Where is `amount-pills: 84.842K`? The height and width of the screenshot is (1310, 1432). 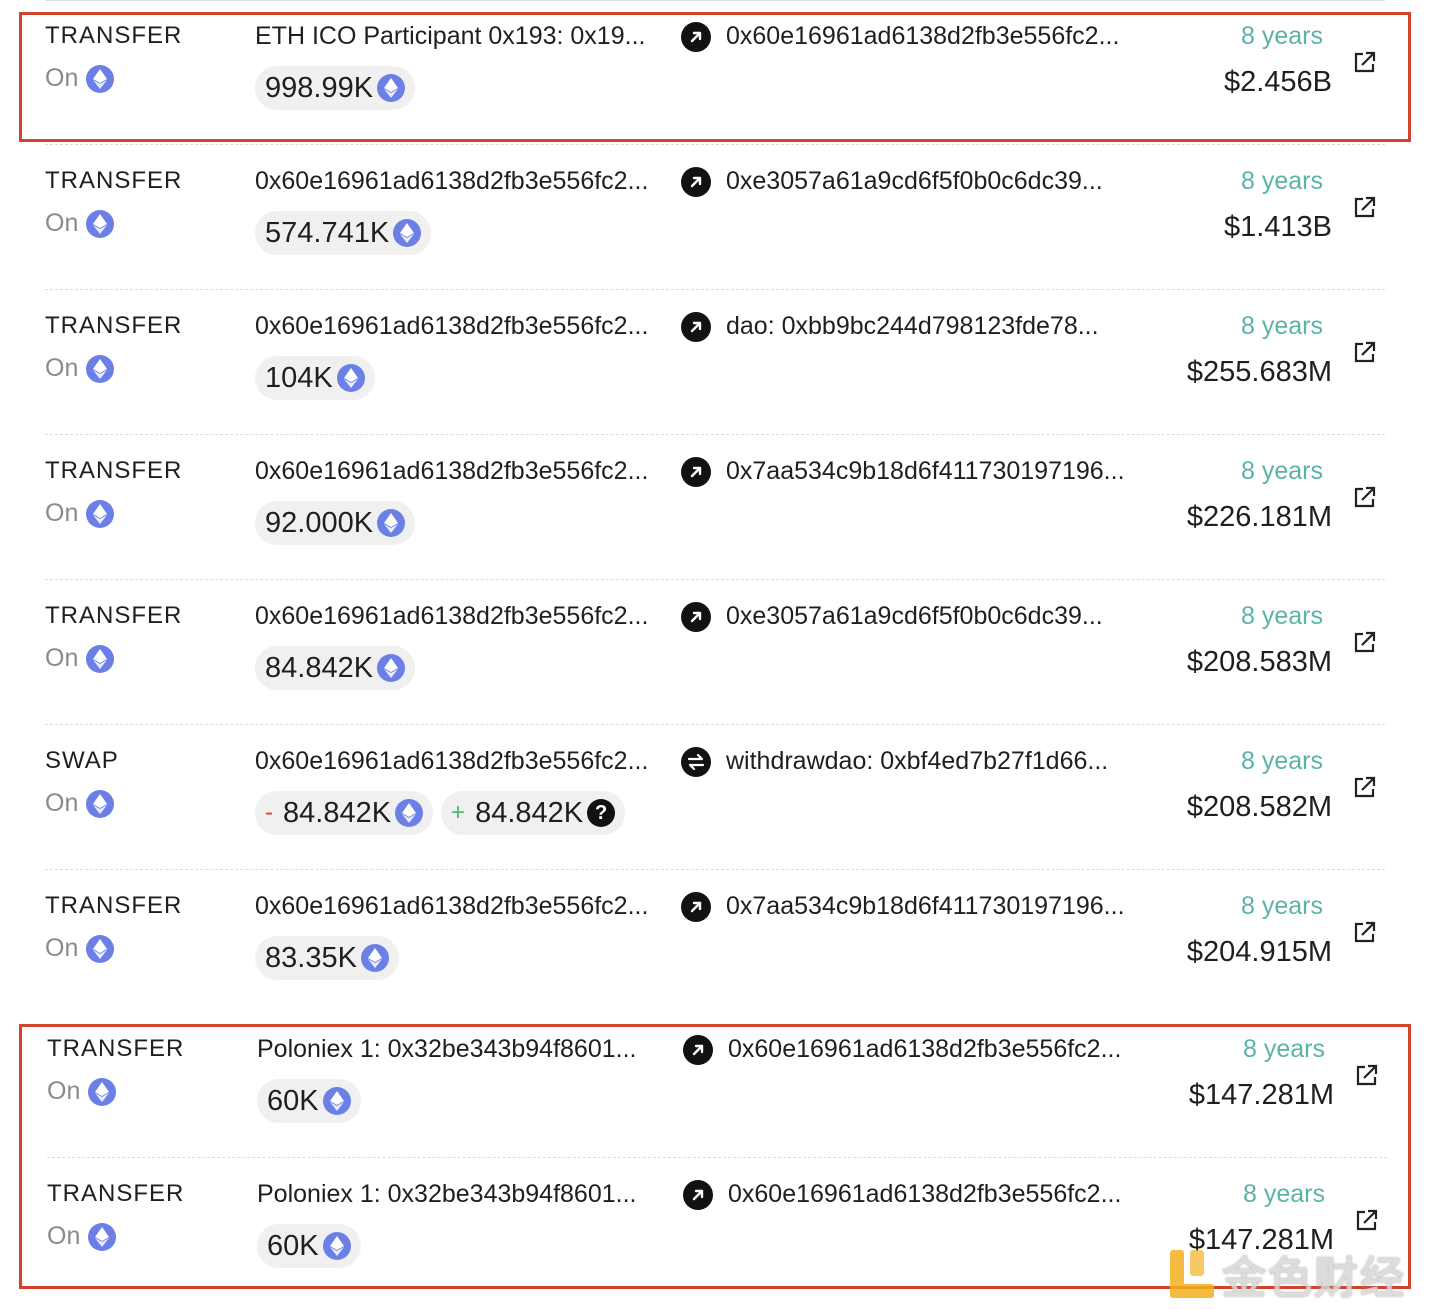
amount-pills: 84.842K is located at coordinates (335, 668).